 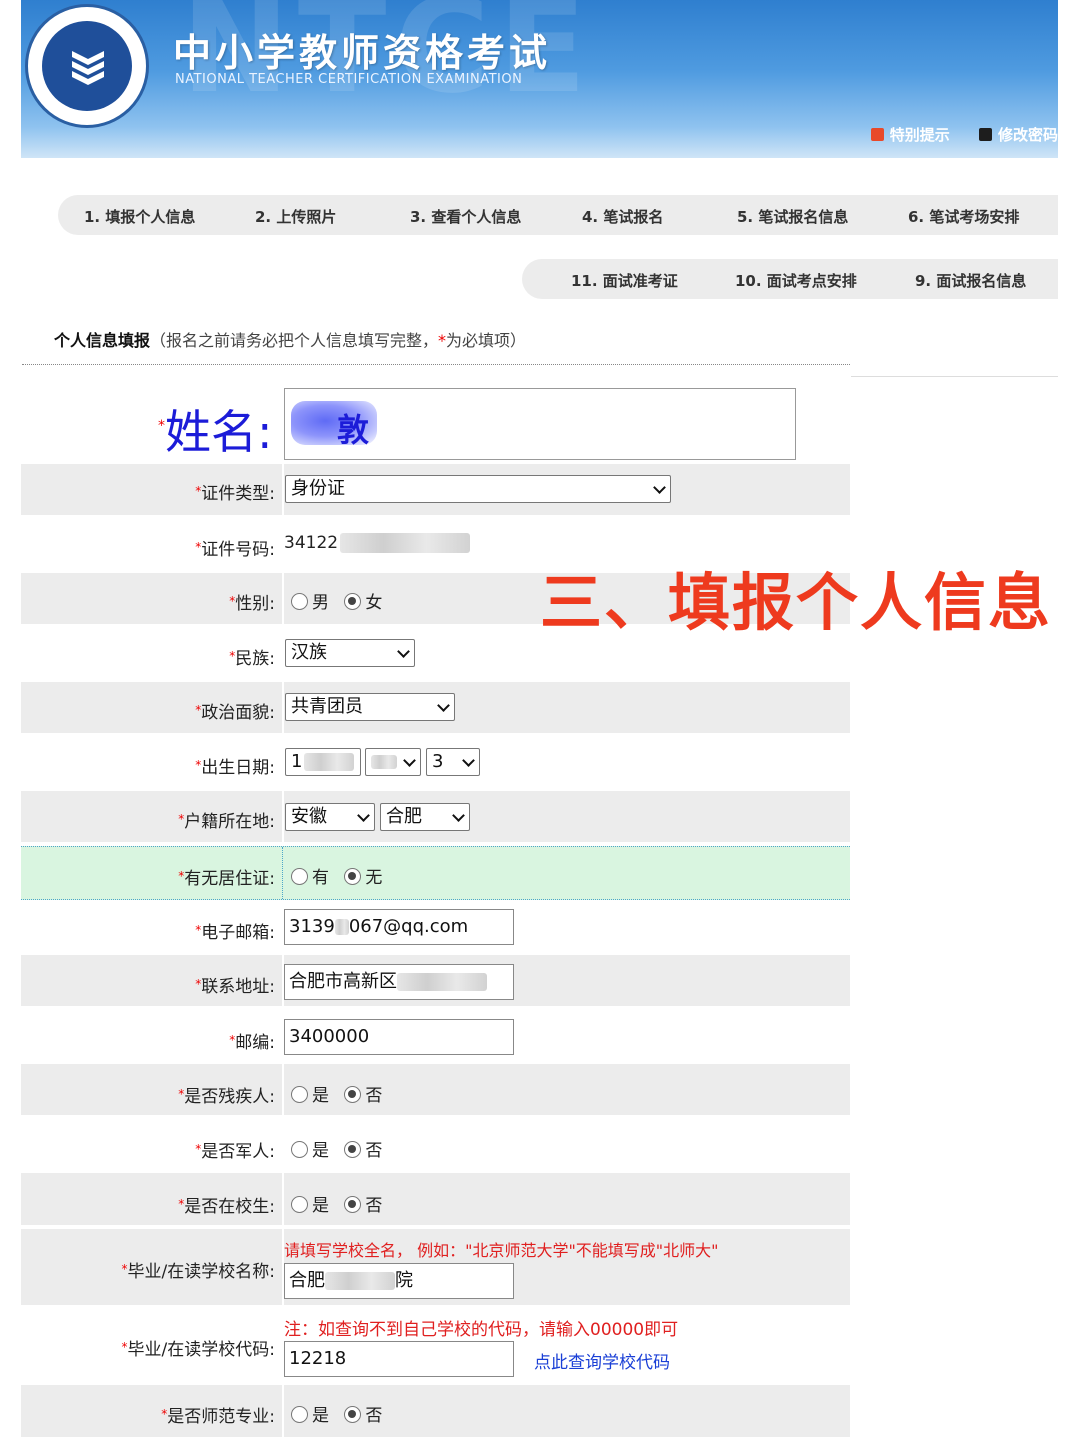 I want to click on military-no-radio: 否, so click(x=363, y=1148).